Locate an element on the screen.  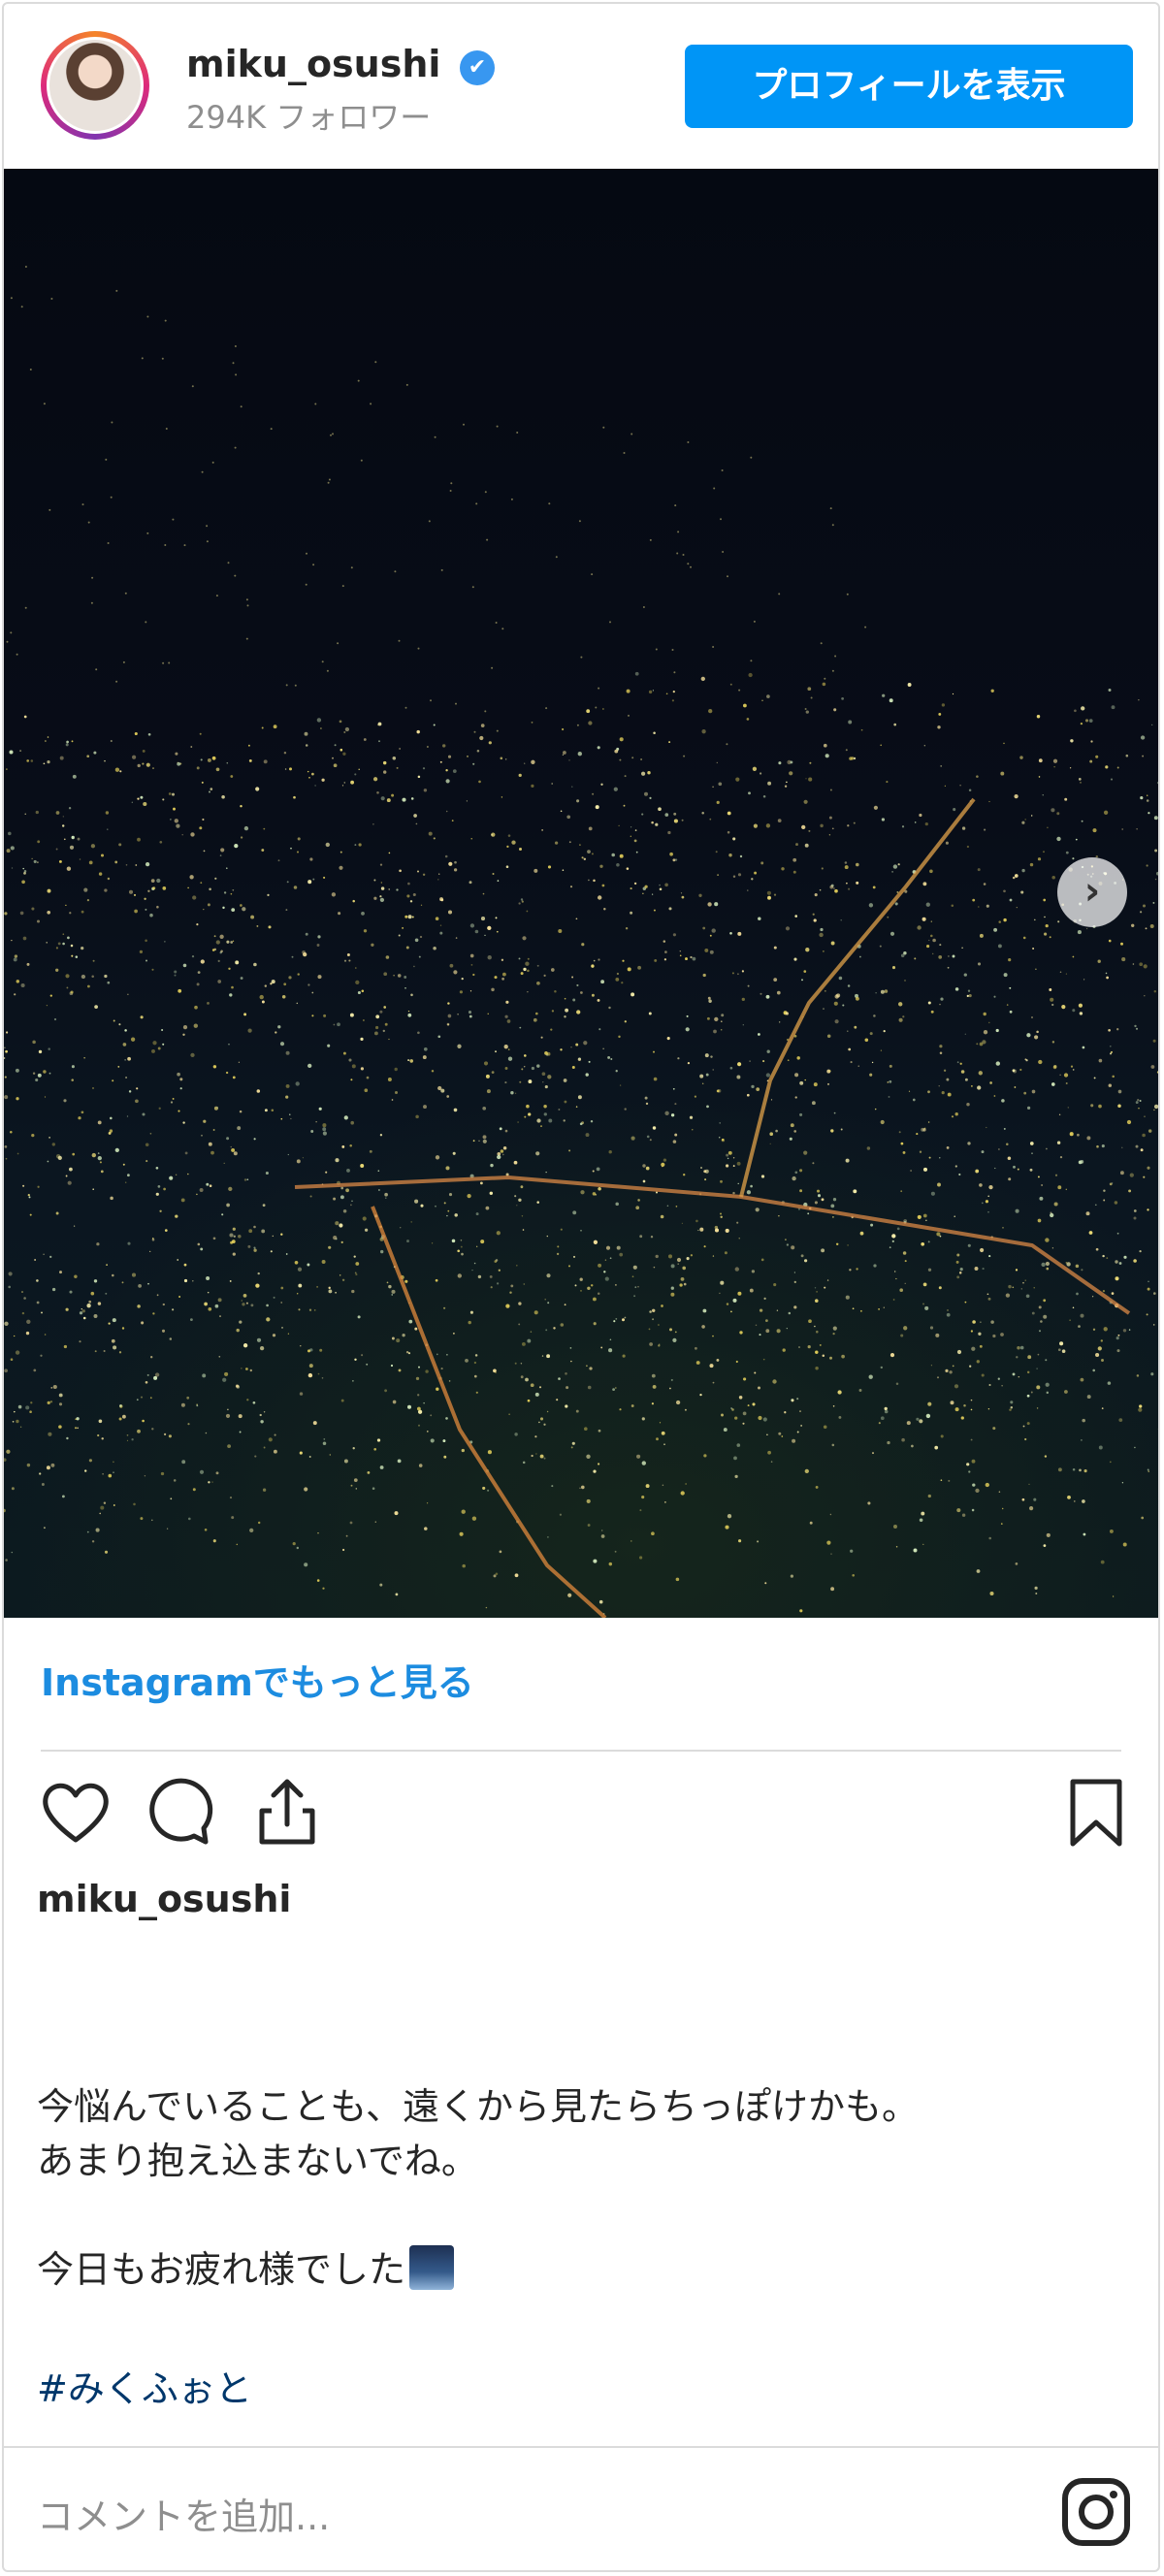
night-city-emoji-icon is located at coordinates (432, 2267).